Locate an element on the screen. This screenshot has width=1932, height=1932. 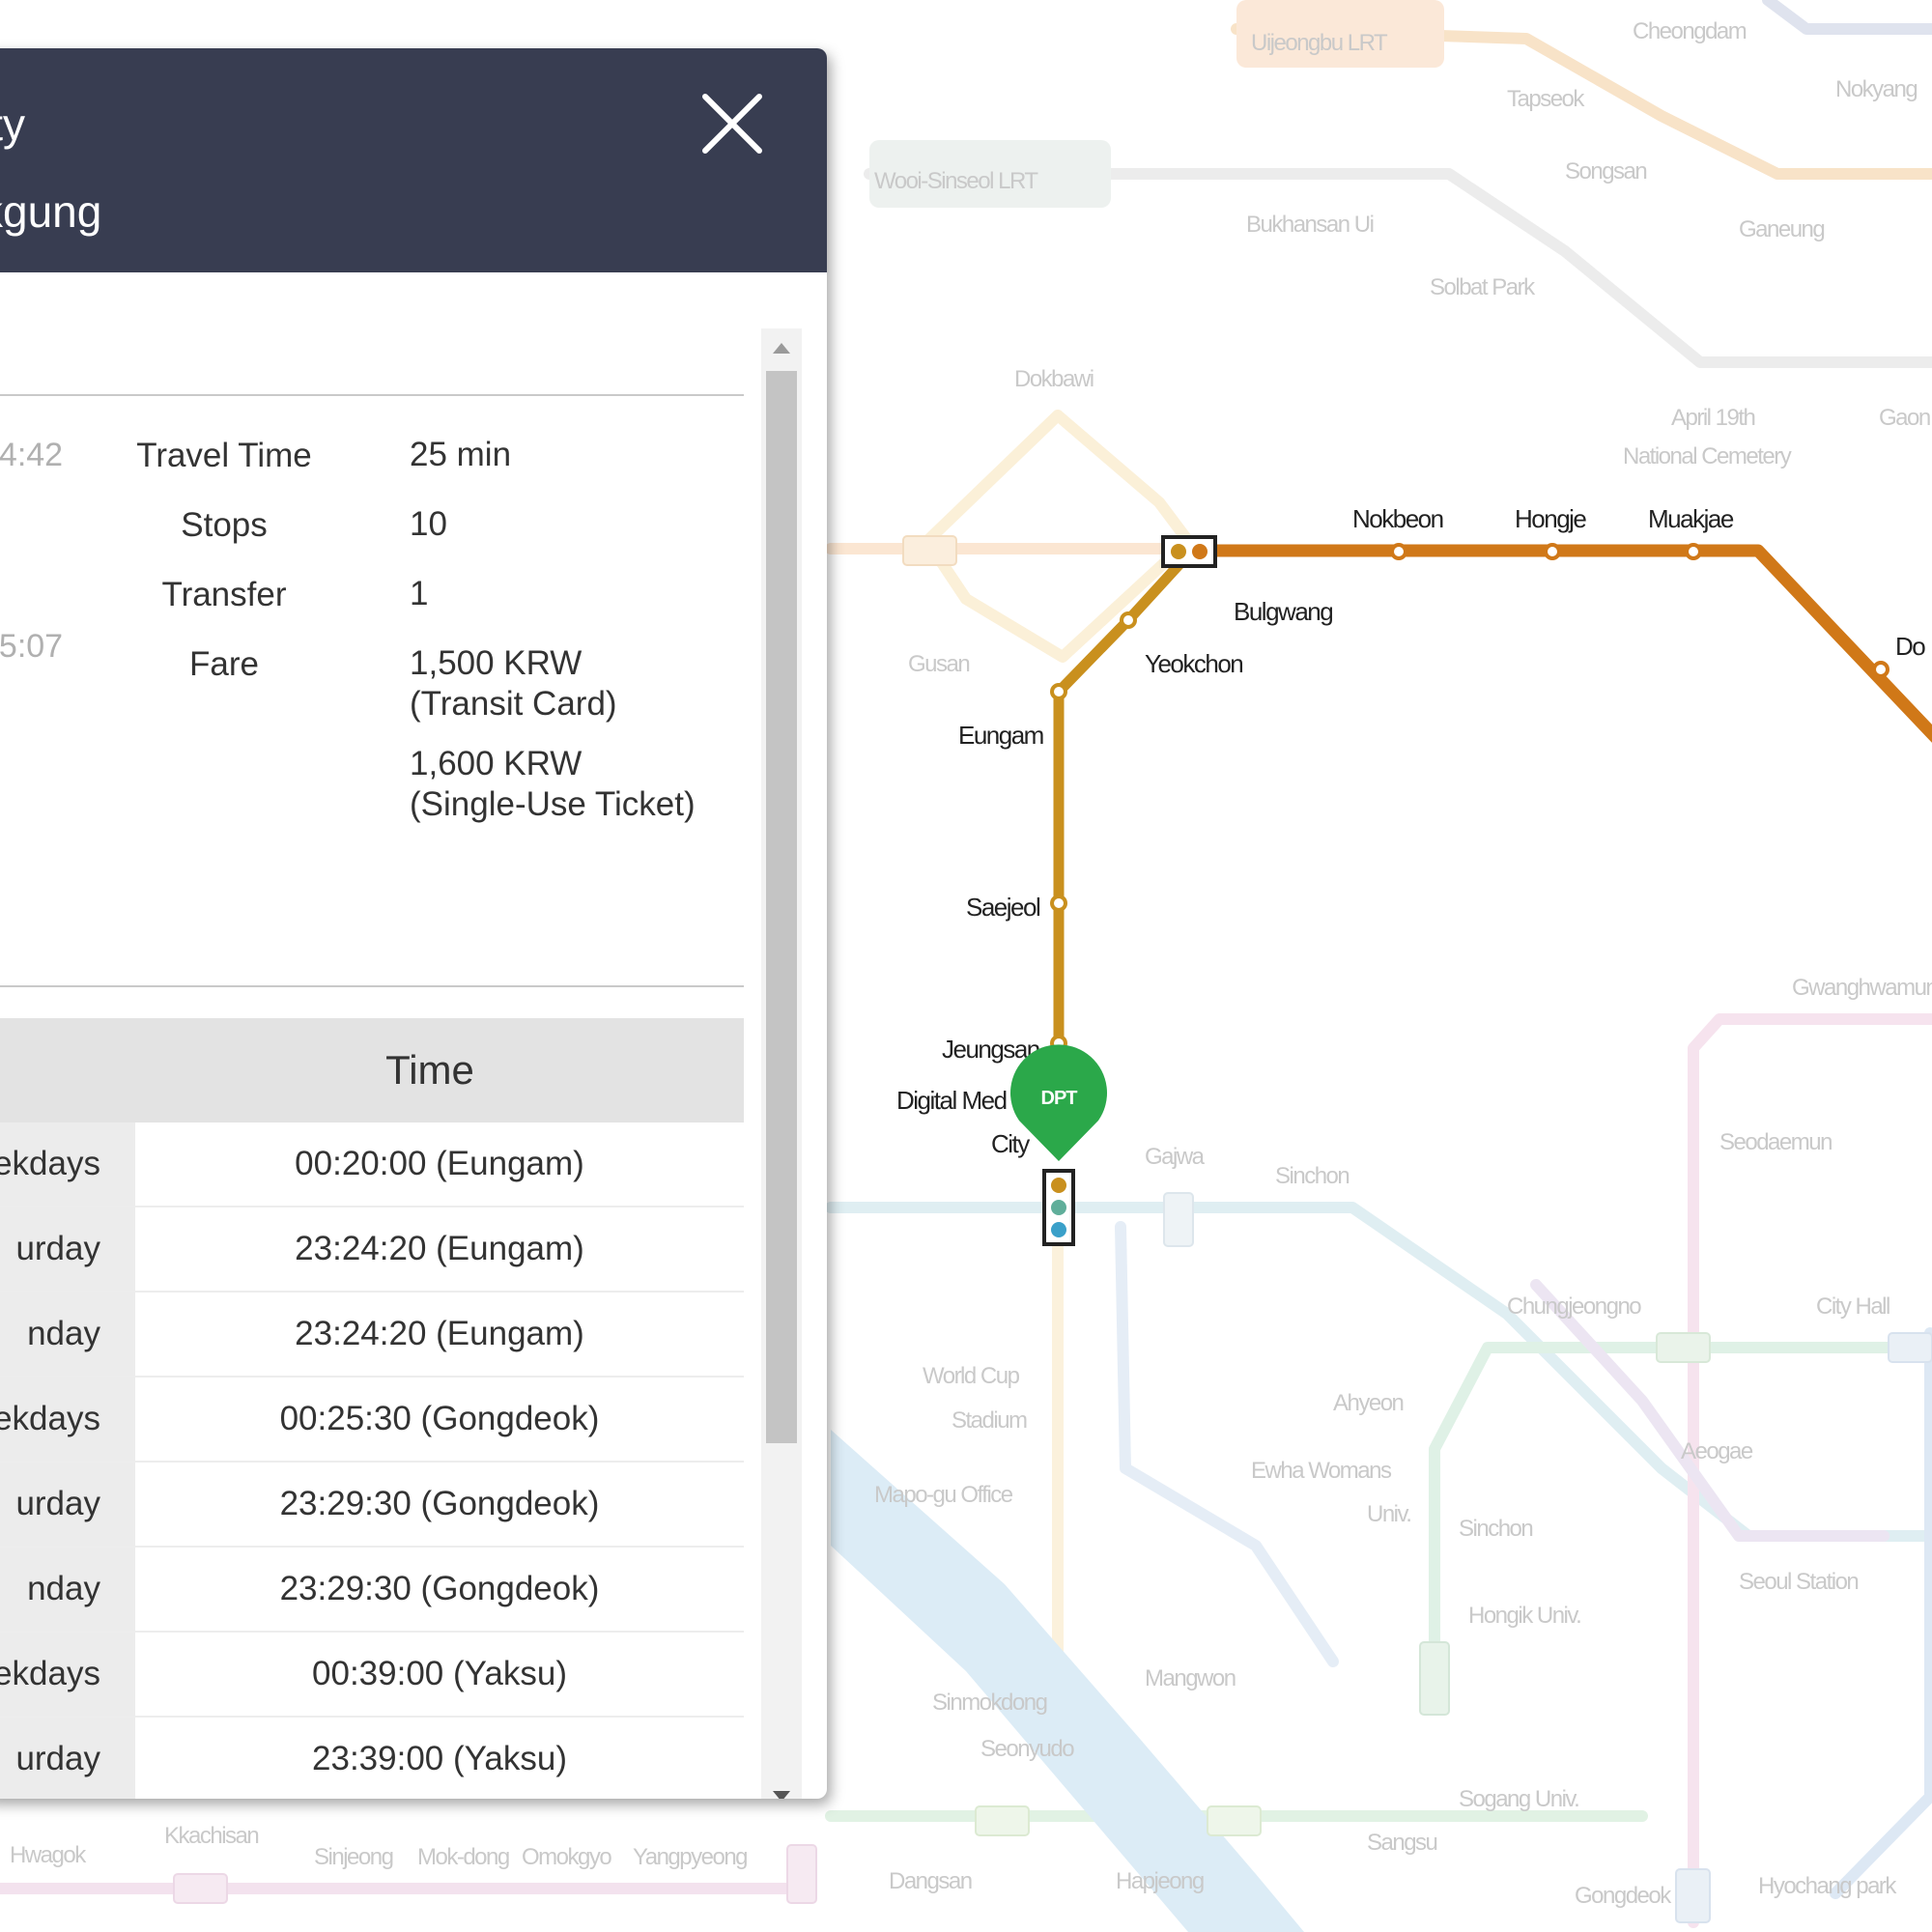
faint-label-sinjeong: Sinjeong is located at coordinates (353, 1857).